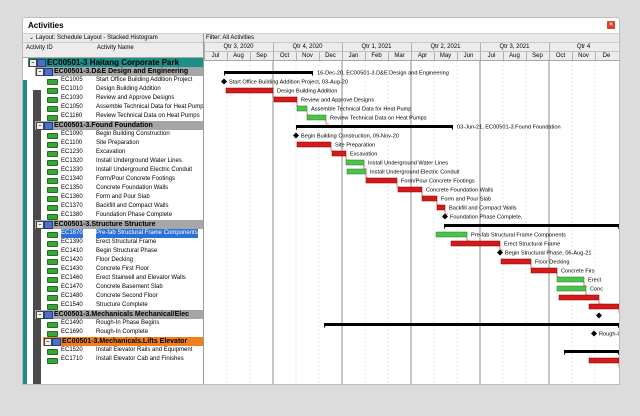 Image resolution: width=640 pixels, height=416 pixels. I want to click on timeline-month: Mar, so click(399, 56).